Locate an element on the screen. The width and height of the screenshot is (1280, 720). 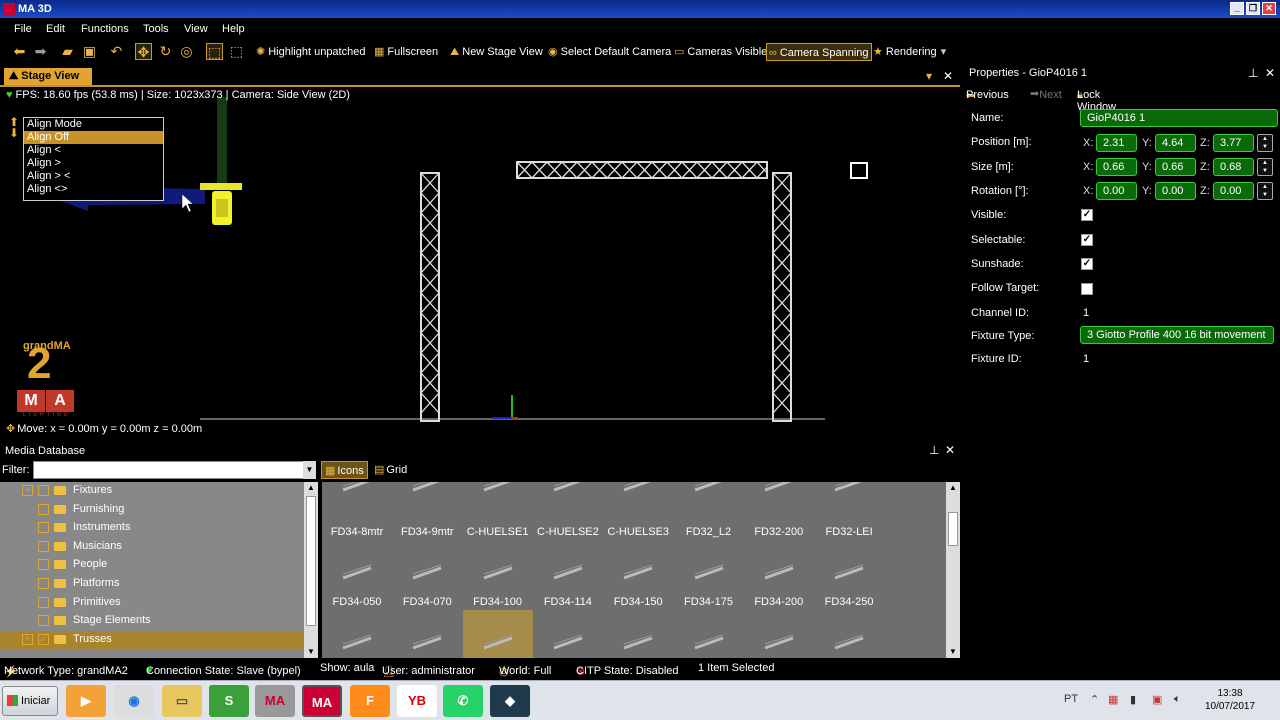
filter-input is located at coordinates (174, 470).